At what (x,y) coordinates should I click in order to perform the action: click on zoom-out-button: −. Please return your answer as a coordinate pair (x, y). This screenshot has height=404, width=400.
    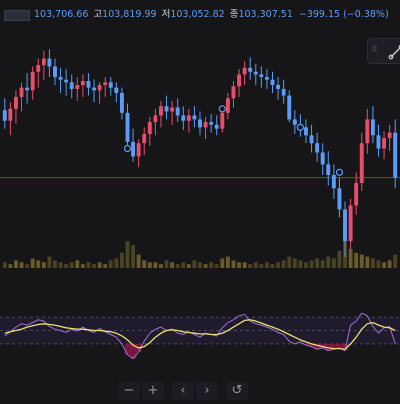
    Looking at the image, I should click on (129, 391).